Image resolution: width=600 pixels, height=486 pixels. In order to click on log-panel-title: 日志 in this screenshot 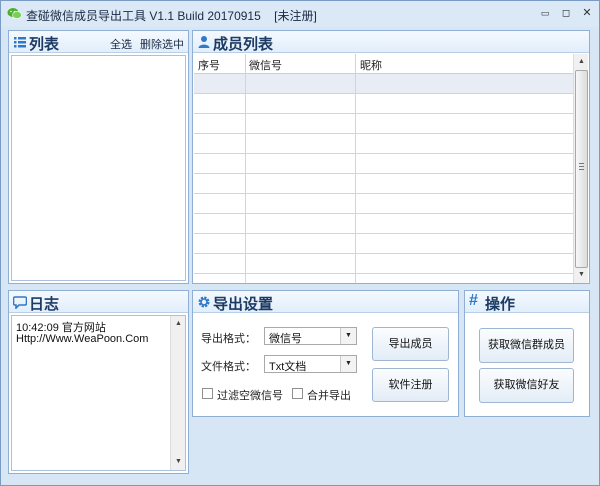, I will do `click(44, 304)`.